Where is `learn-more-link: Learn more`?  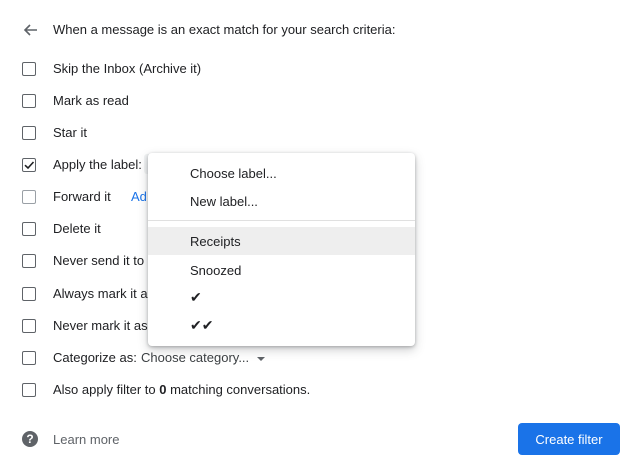 learn-more-link: Learn more is located at coordinates (86, 439).